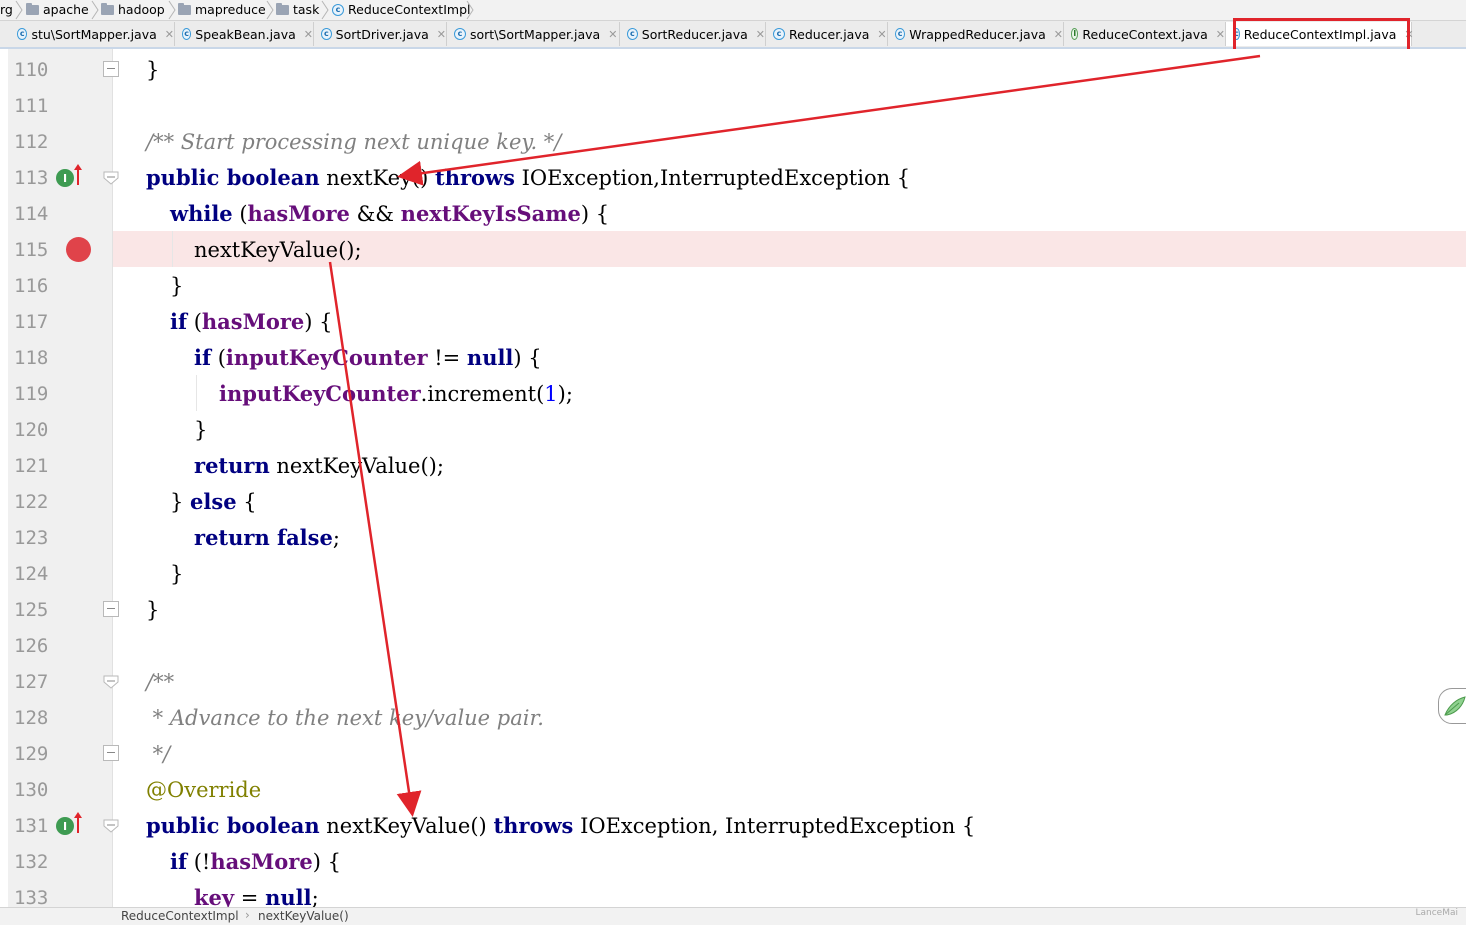 This screenshot has width=1466, height=925. I want to click on tab-reducecontext: I ReduceContext.java ✕, so click(1145, 34).